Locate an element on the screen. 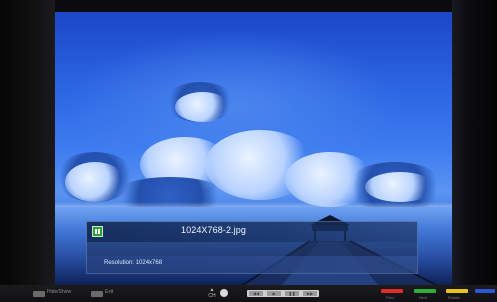 The height and width of the screenshot is (302, 497). green-key is located at coordinates (425, 291).